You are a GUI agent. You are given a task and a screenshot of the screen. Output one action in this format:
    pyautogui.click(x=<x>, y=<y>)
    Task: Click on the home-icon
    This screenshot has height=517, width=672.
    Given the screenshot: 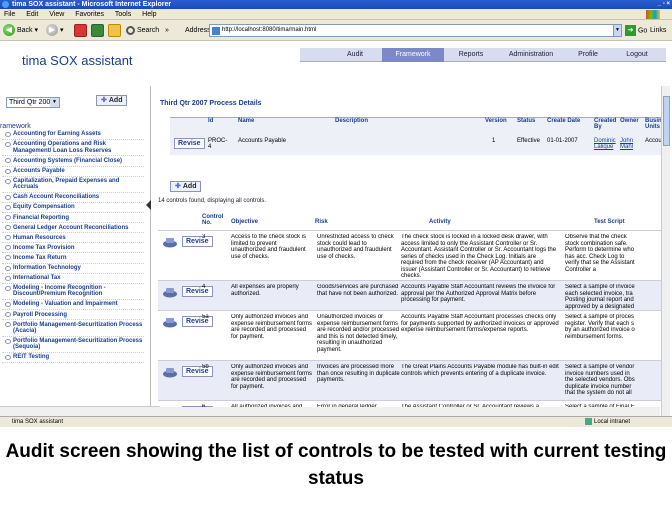 What is the action you would take?
    pyautogui.click(x=114, y=30)
    